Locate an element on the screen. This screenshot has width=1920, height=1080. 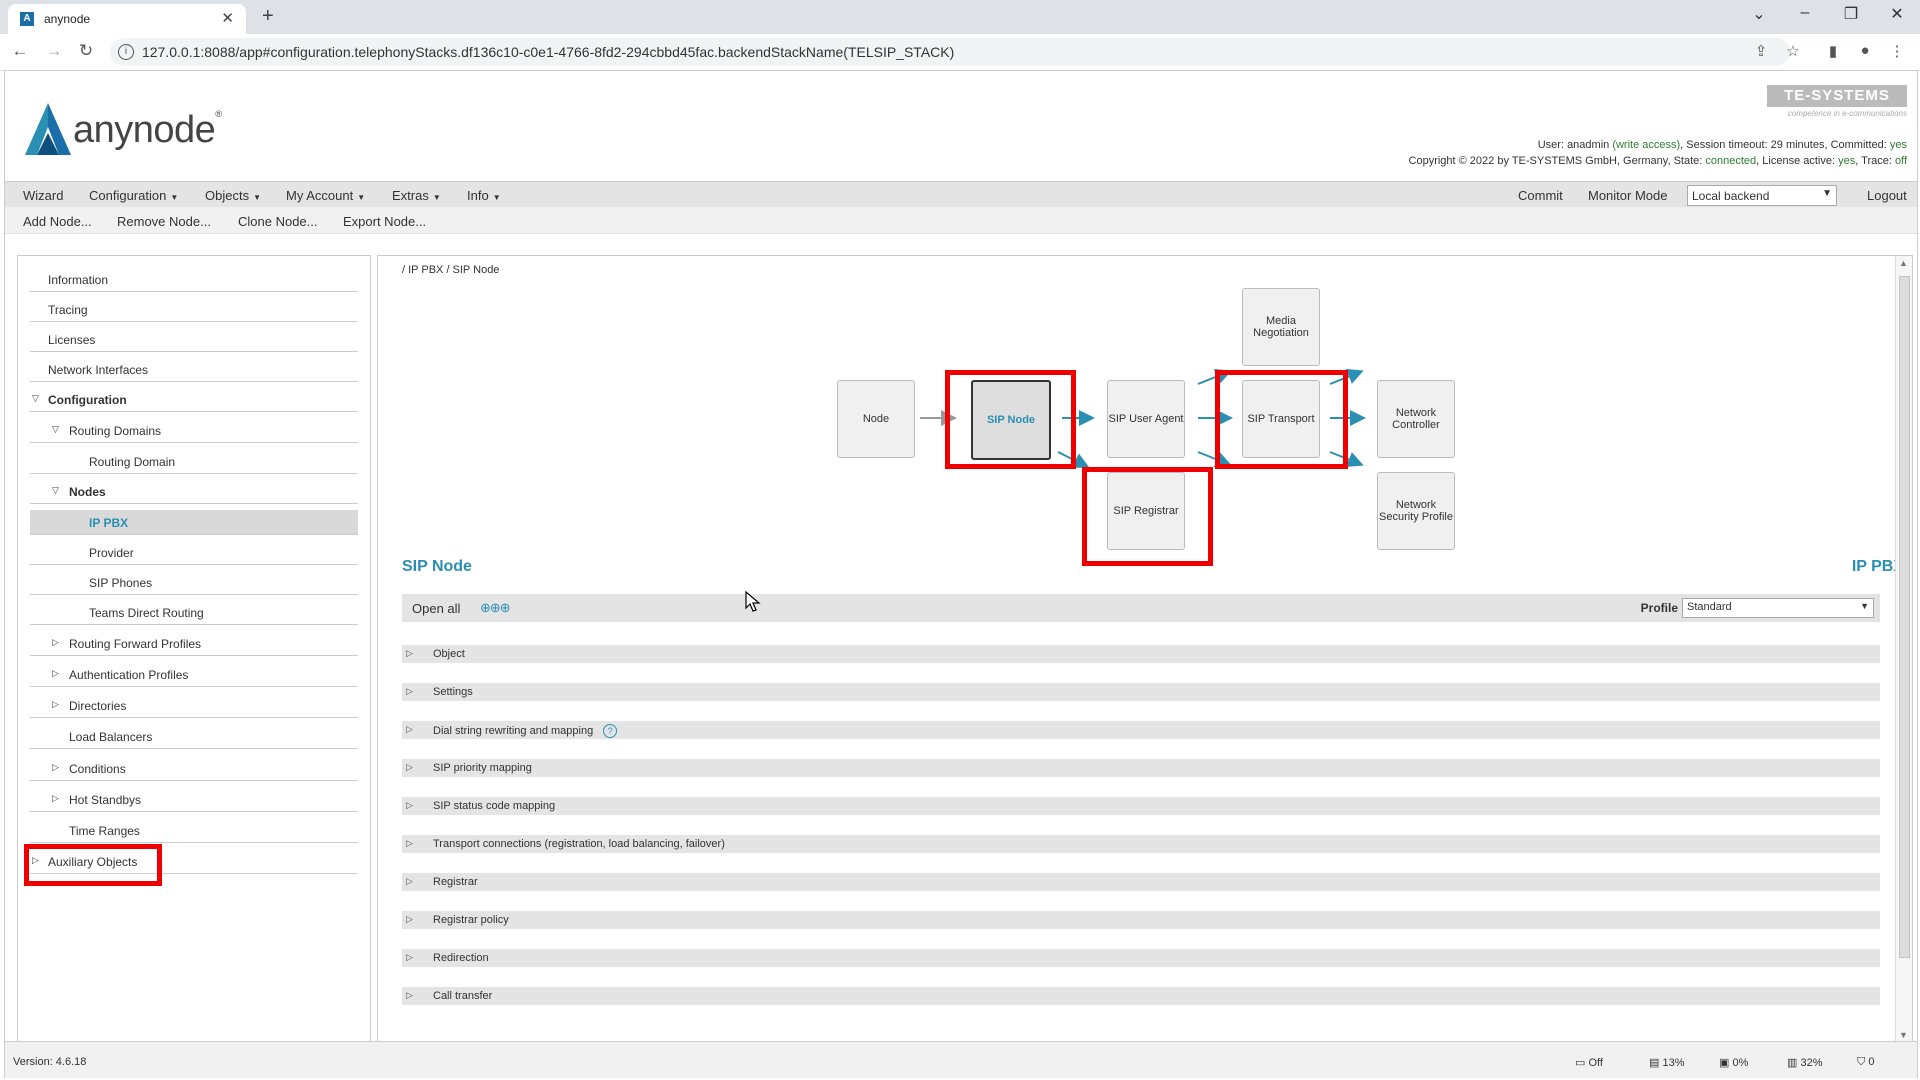
menu-my-account: My Account ▼ is located at coordinates (325, 195).